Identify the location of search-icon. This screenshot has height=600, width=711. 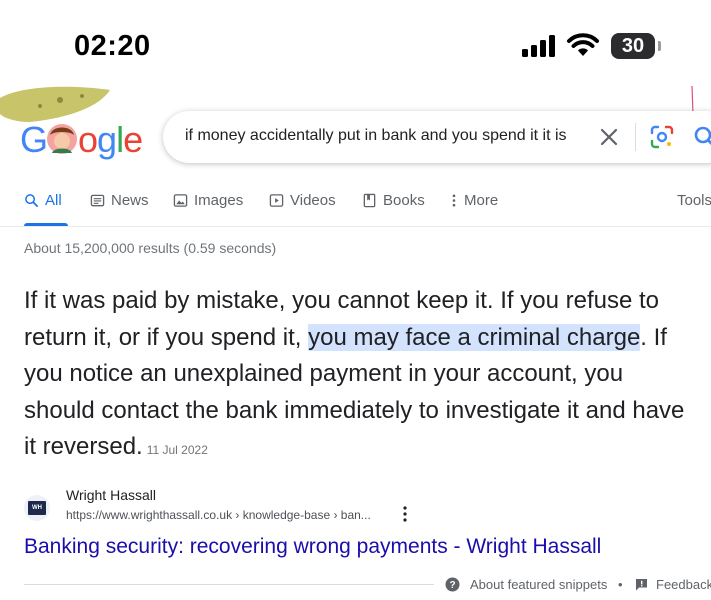
(31, 200).